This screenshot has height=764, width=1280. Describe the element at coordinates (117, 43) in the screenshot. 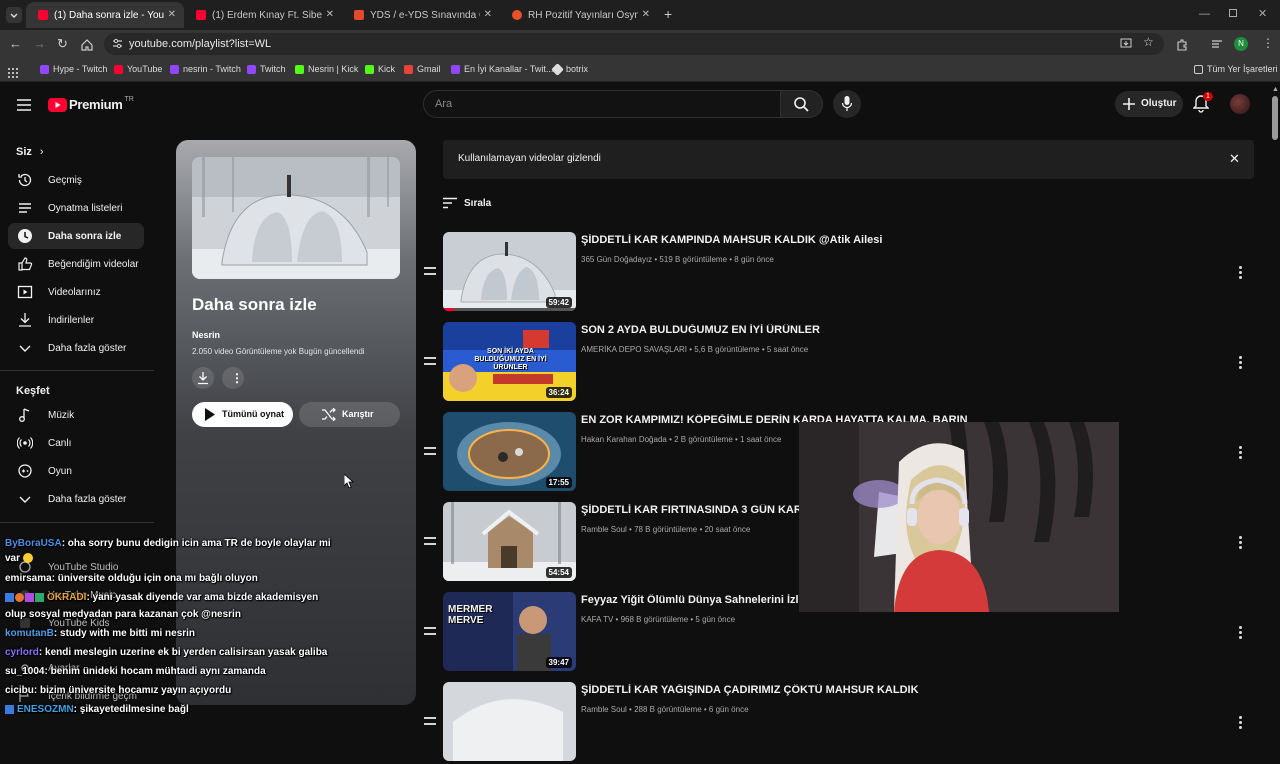

I see `site-settings-icon` at that location.